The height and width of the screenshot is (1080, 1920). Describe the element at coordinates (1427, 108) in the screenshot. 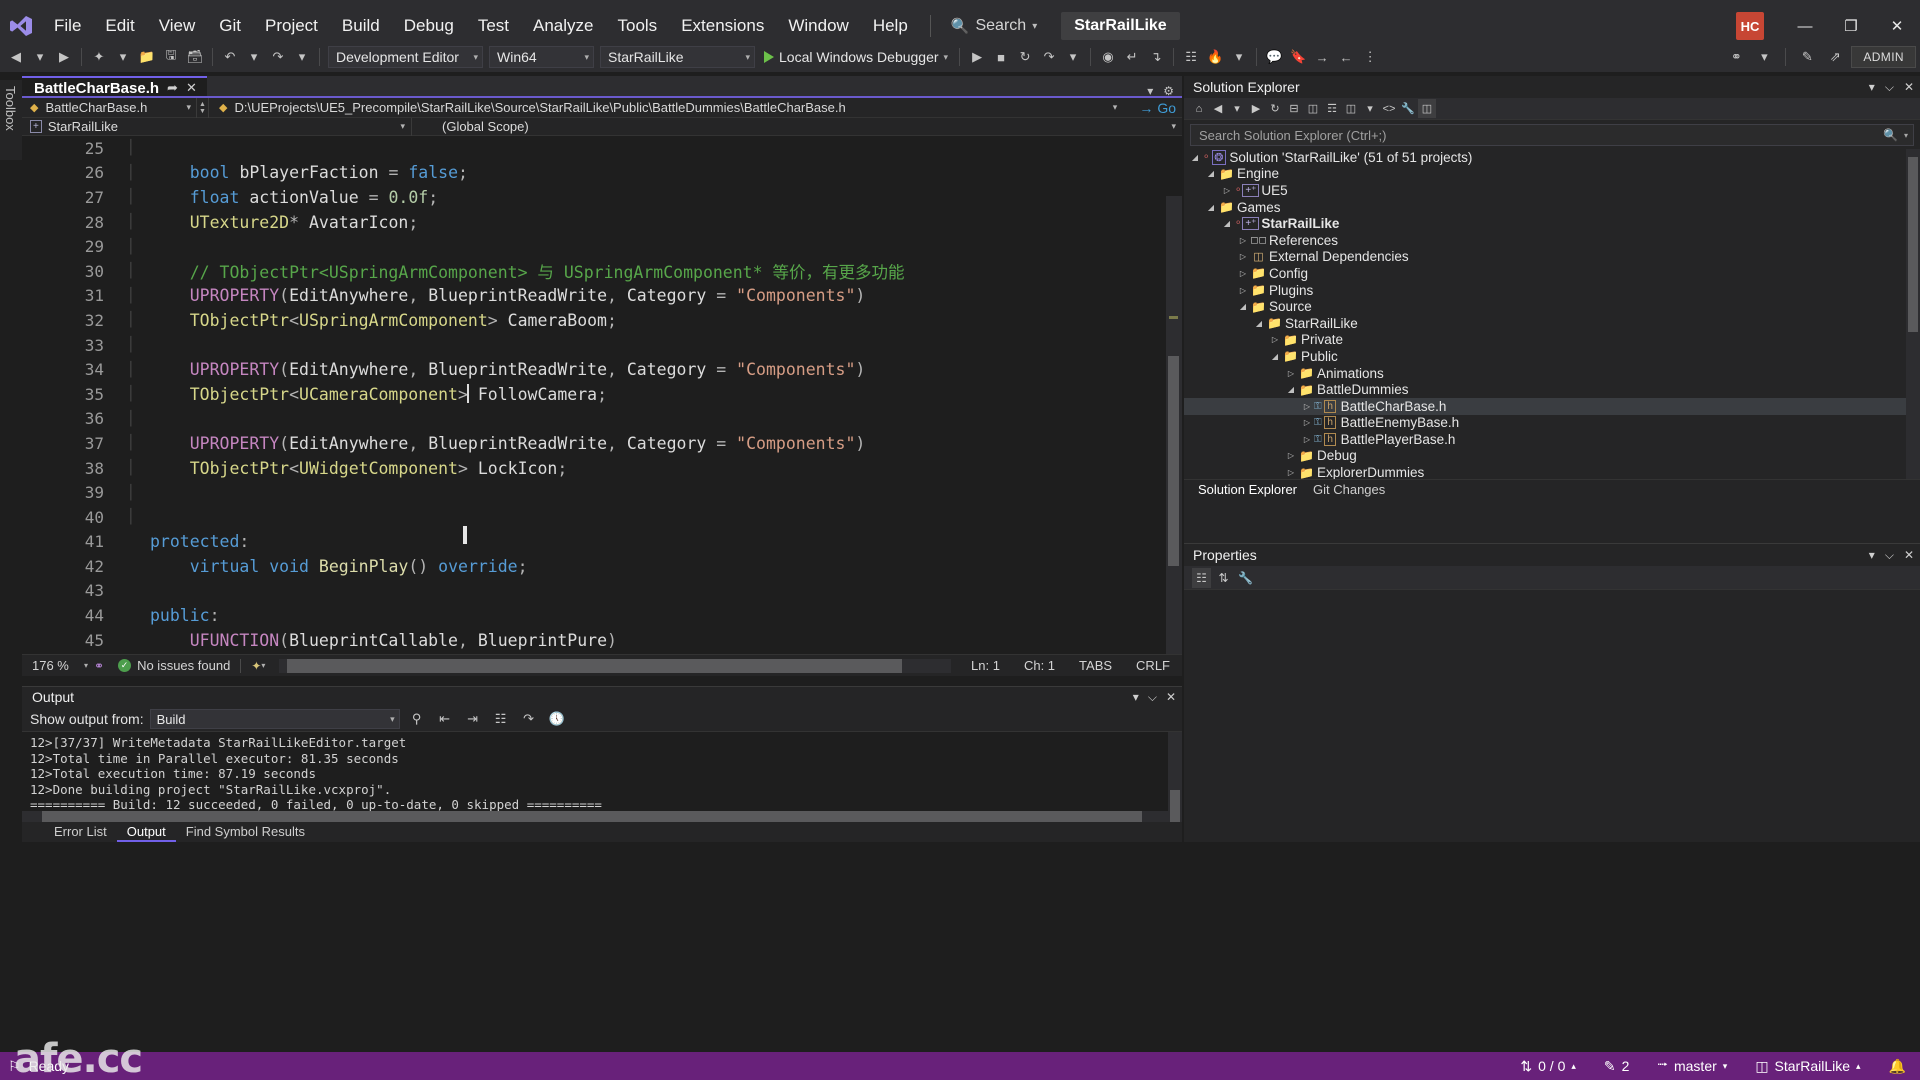

I see `switch-views-icon: ◫` at that location.